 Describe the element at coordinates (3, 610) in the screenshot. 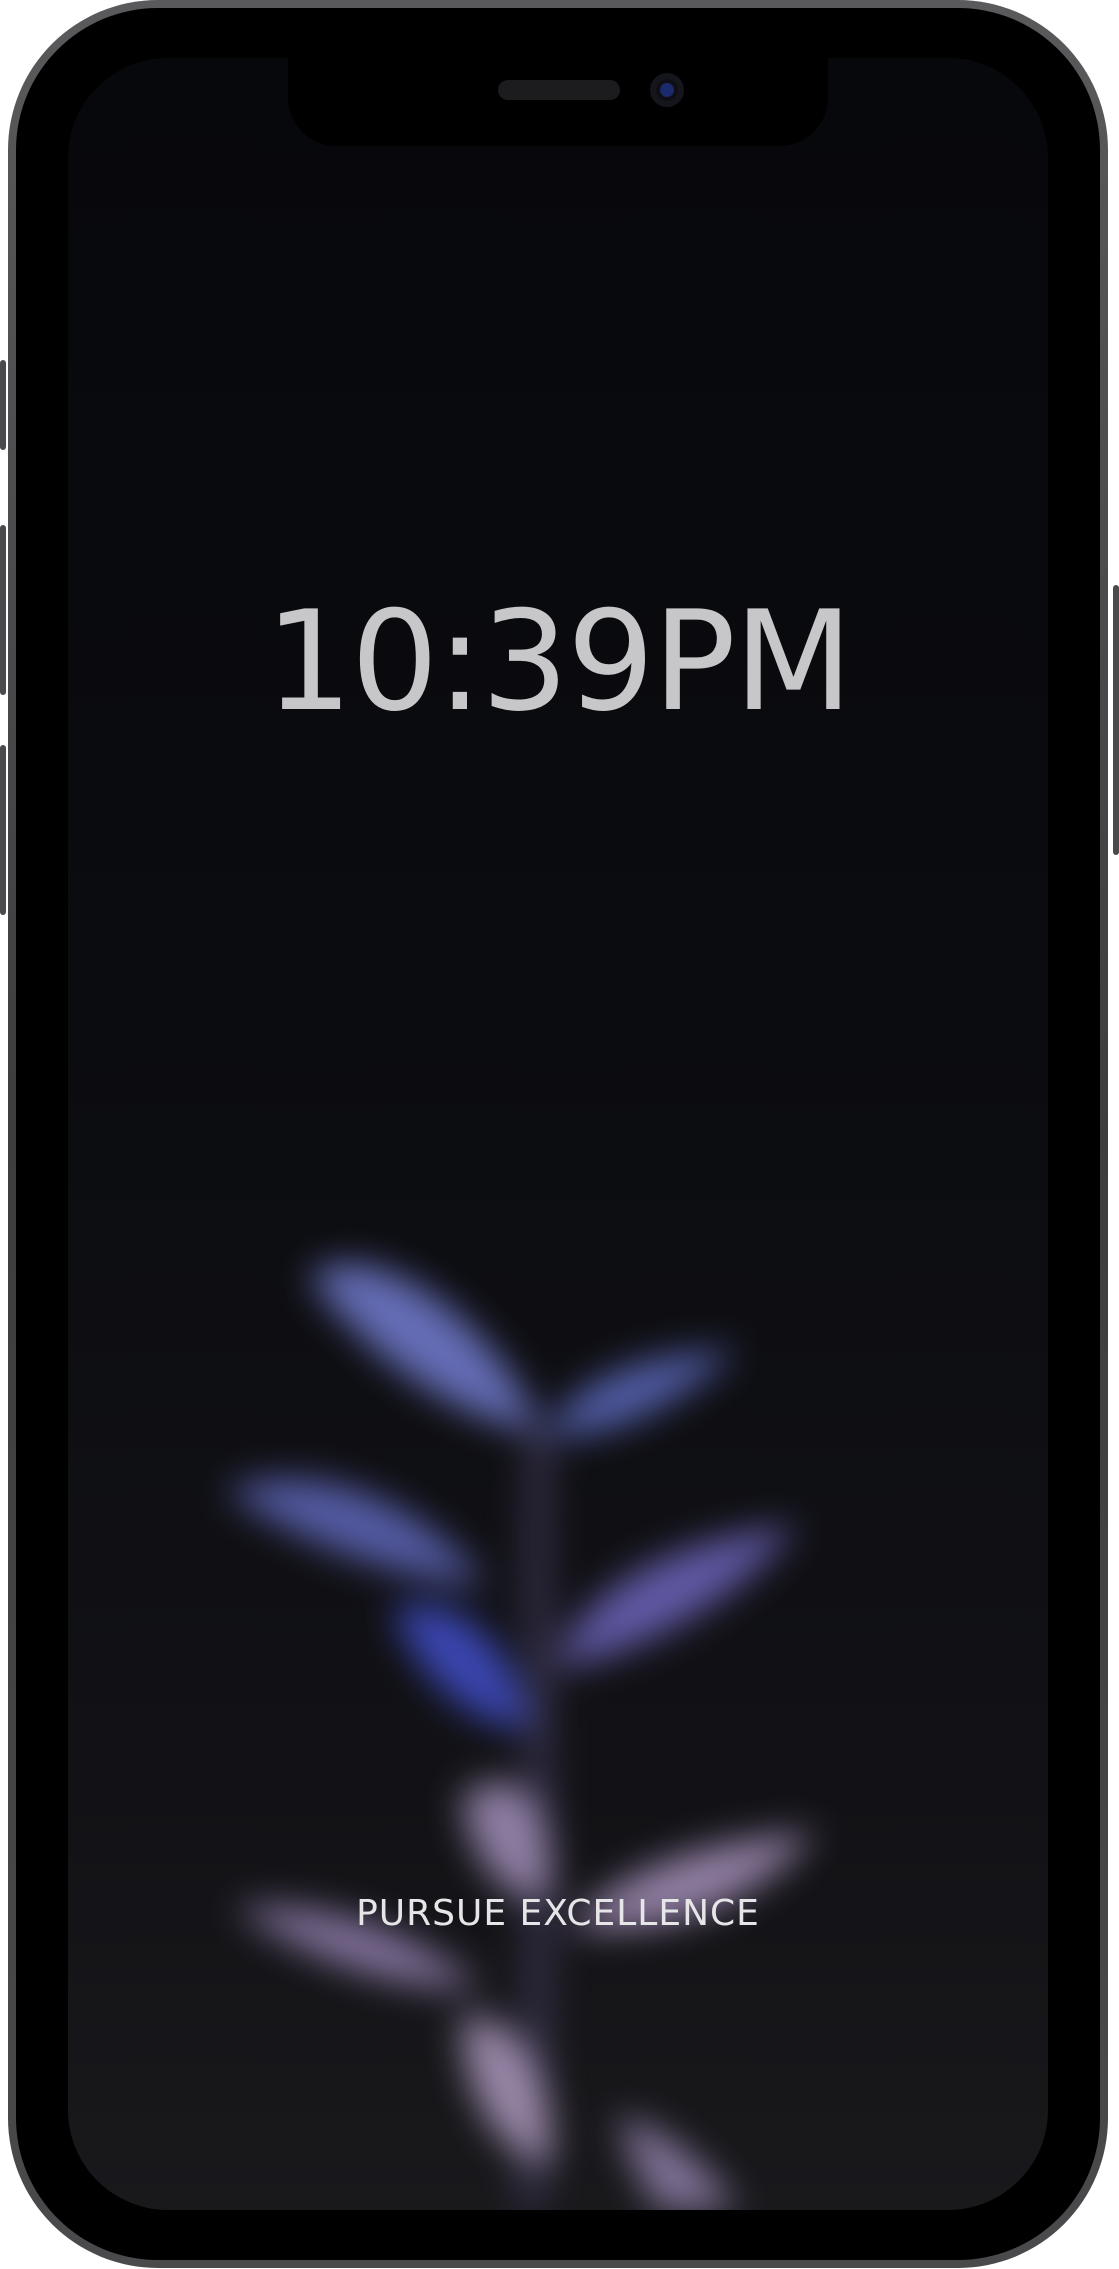

I see `volume-up-button` at that location.